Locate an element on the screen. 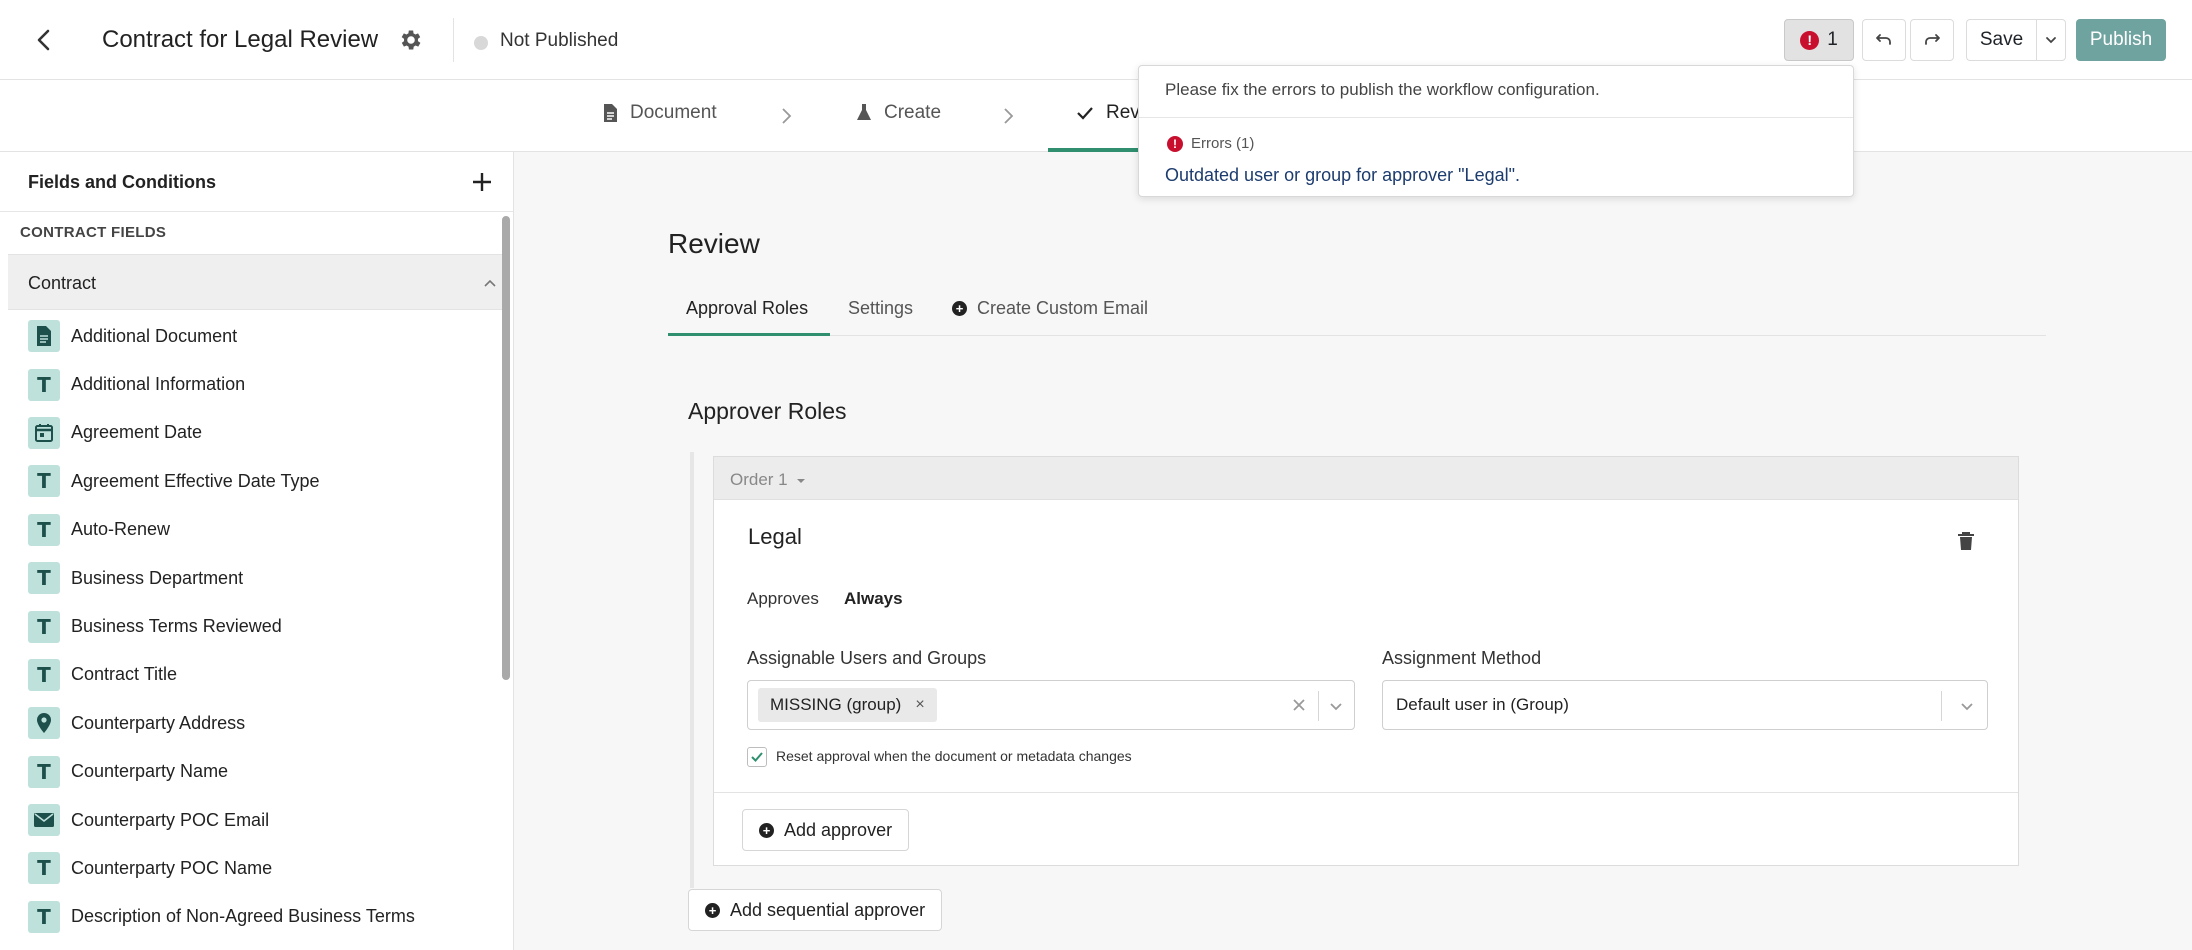  field-label: Additional Document is located at coordinates (154, 335).